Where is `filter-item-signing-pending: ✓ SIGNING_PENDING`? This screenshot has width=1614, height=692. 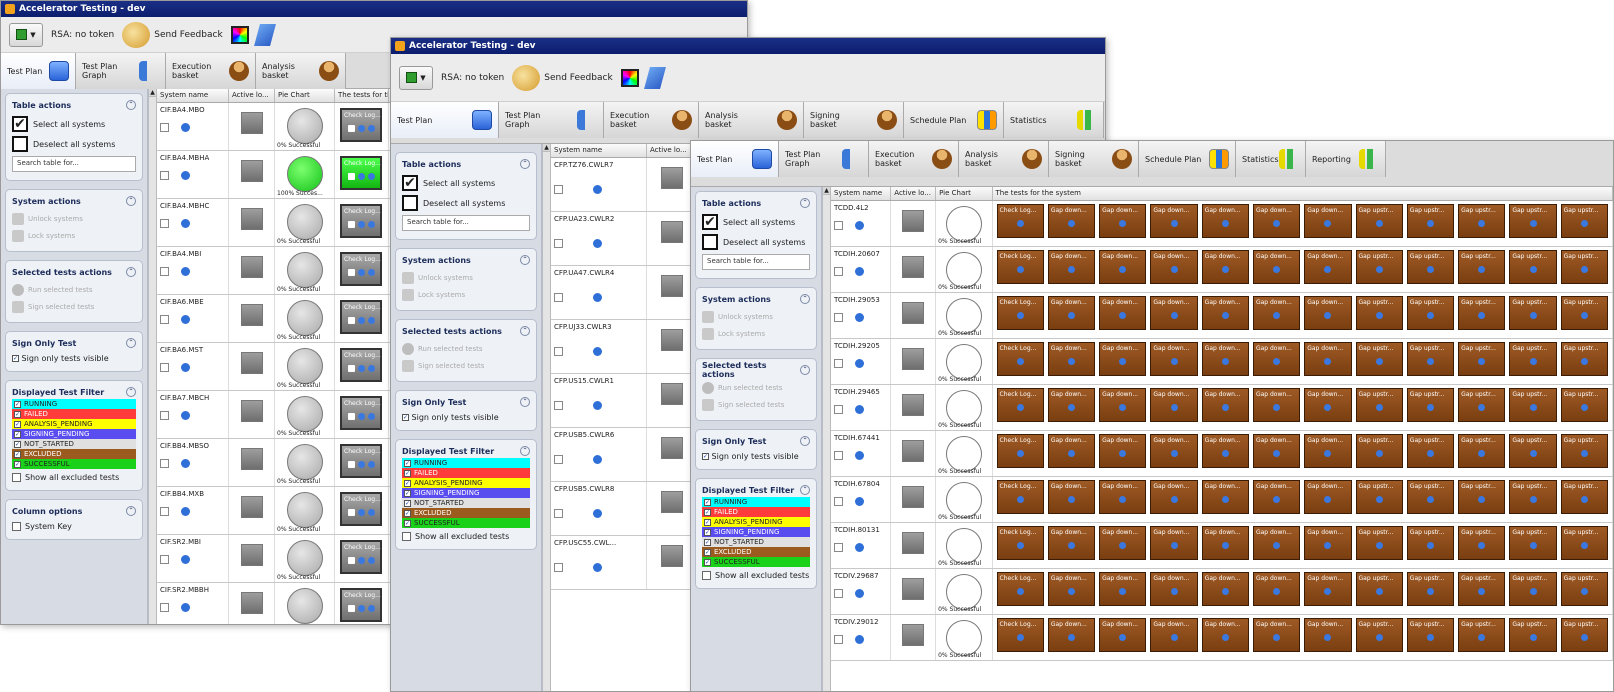
filter-item-signing-pending: ✓ SIGNING_PENDING is located at coordinates (74, 434).